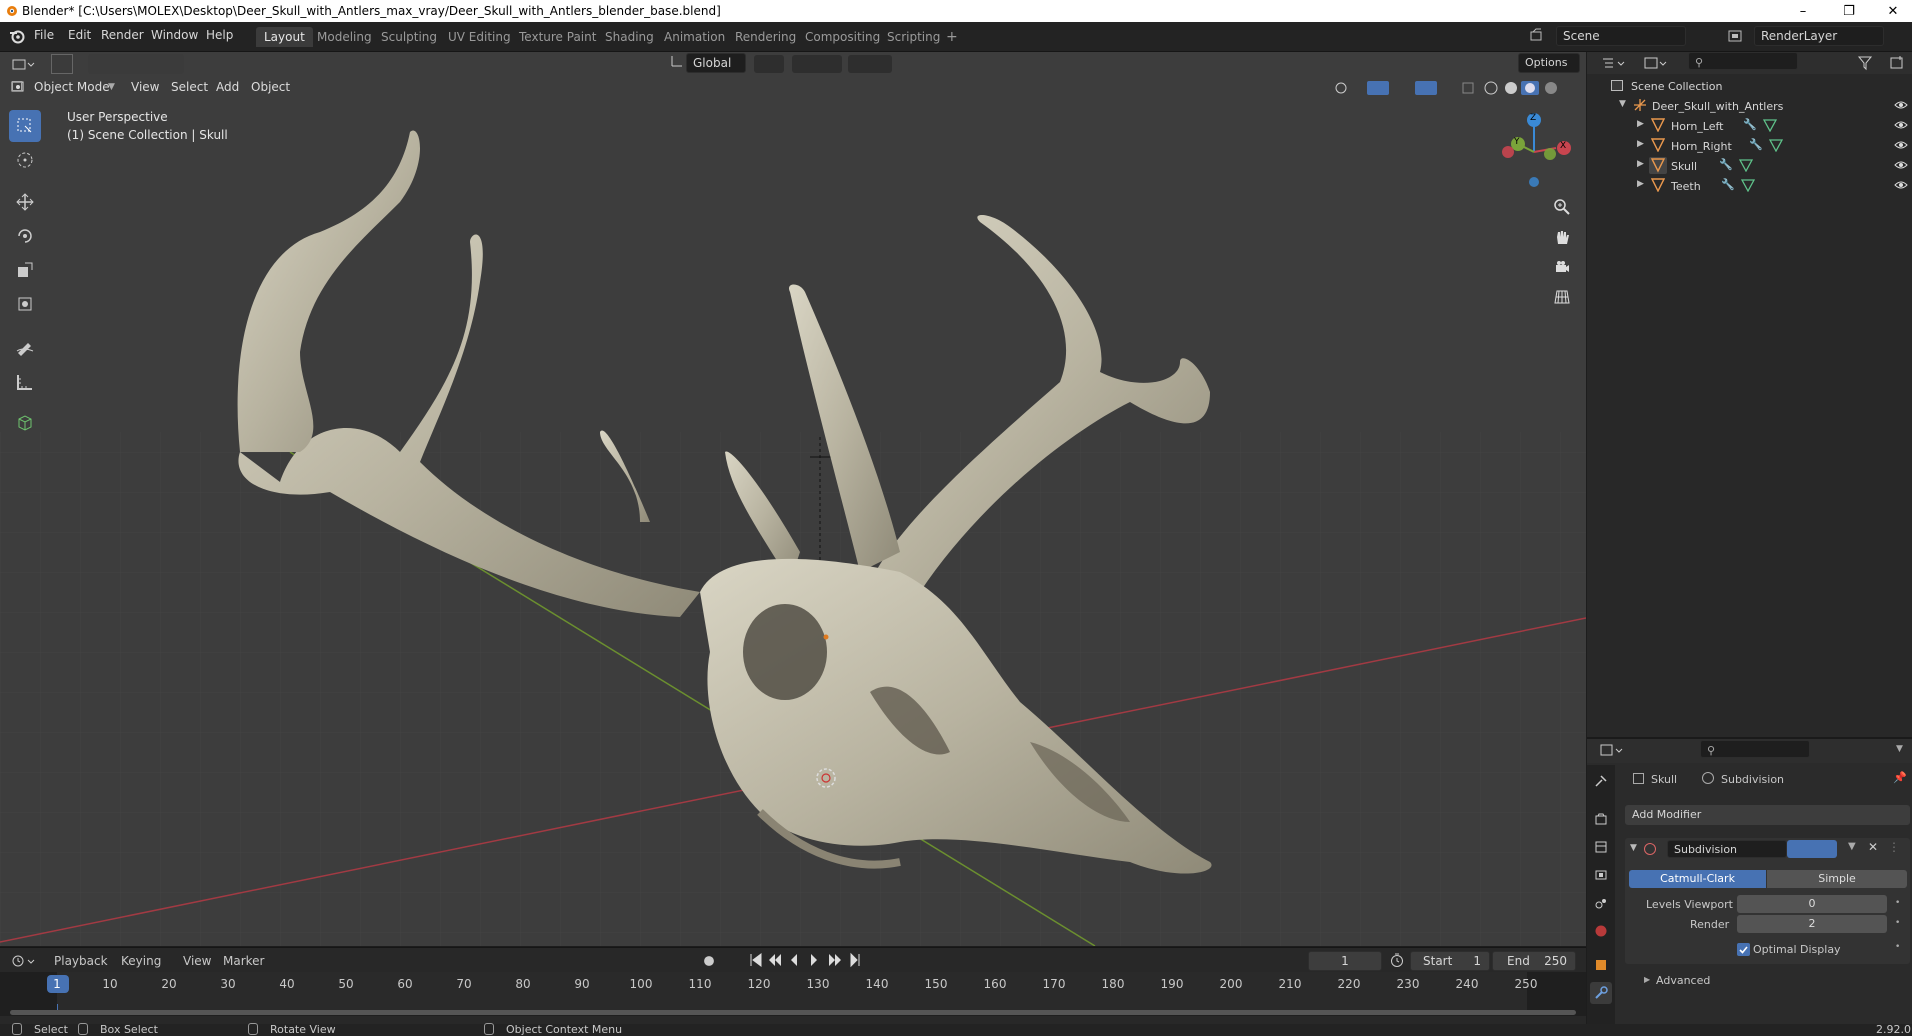 The width and height of the screenshot is (1912, 1036). Describe the element at coordinates (25, 346) in the screenshot. I see `annotate-tool` at that location.